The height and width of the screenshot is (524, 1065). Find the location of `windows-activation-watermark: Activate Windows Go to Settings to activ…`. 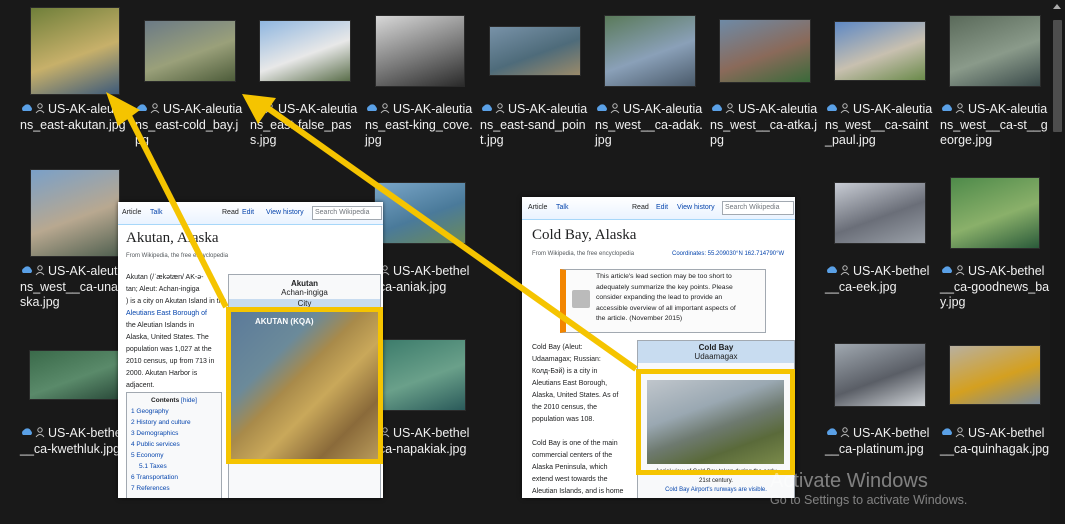

windows-activation-watermark: Activate Windows Go to Settings to activ… is located at coordinates (905, 488).